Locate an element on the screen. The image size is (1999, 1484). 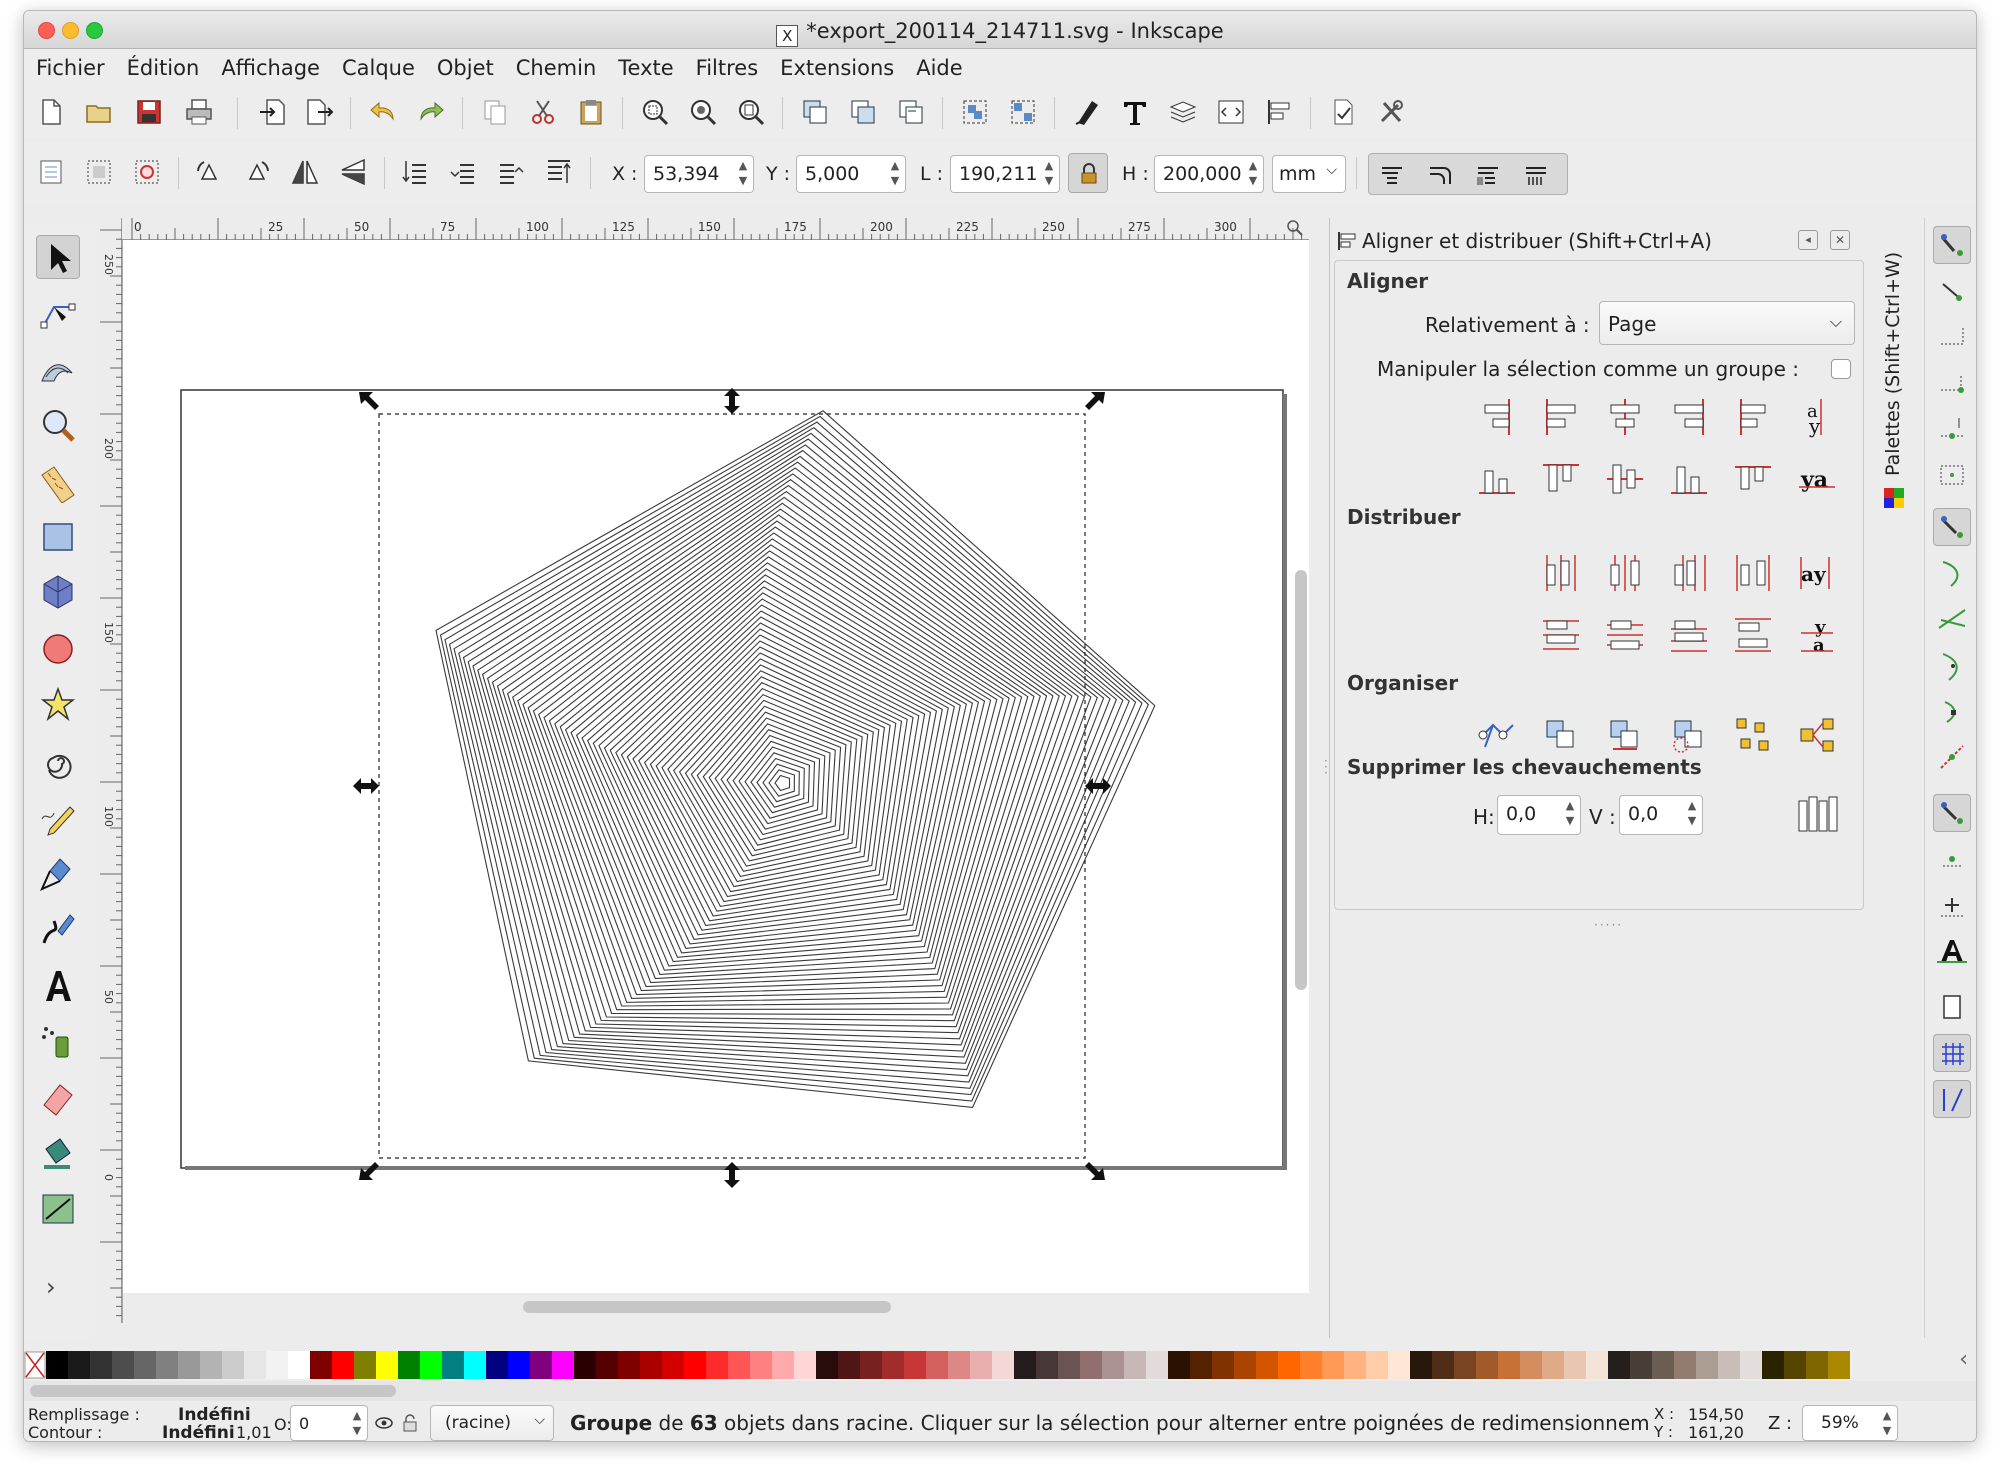
menu-extensions: Extensions is located at coordinates (836, 65).